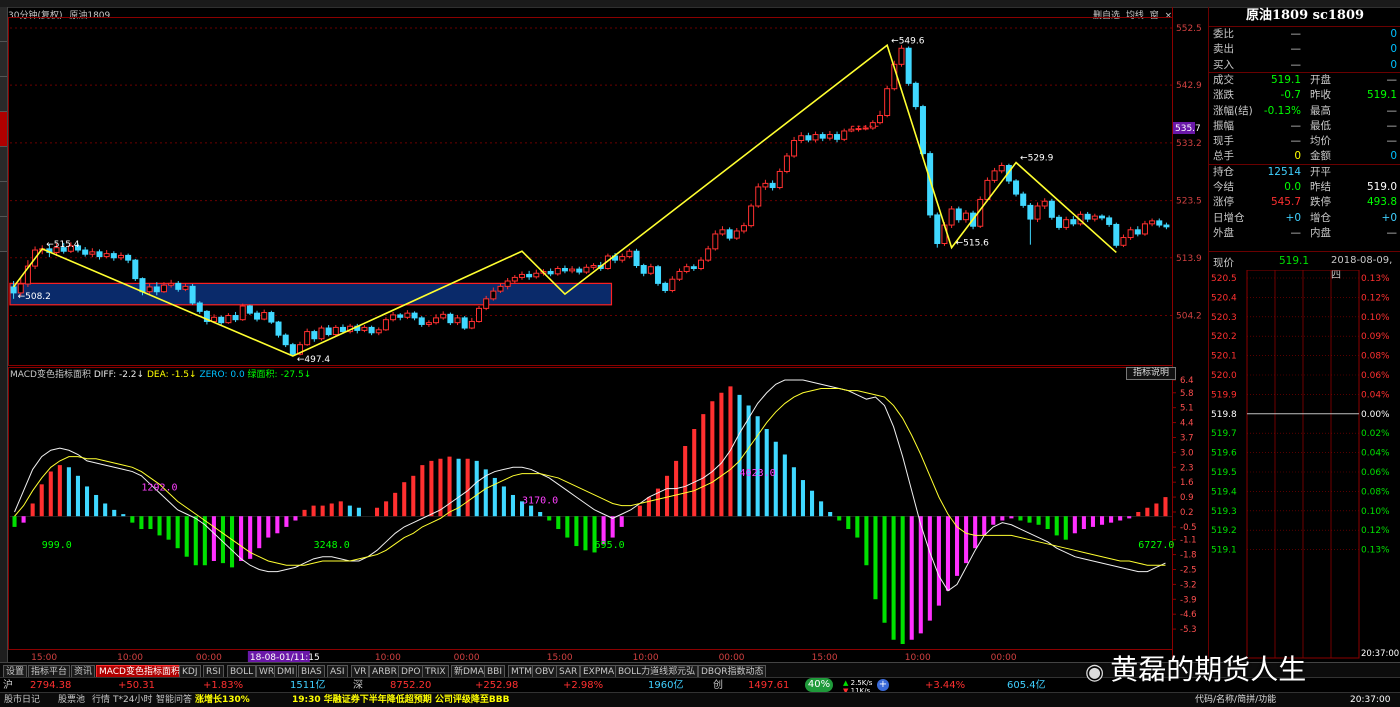 The height and width of the screenshot is (707, 1400). Describe the element at coordinates (1375, 279) in the screenshot. I see `ladder-pct: 0.13%` at that location.